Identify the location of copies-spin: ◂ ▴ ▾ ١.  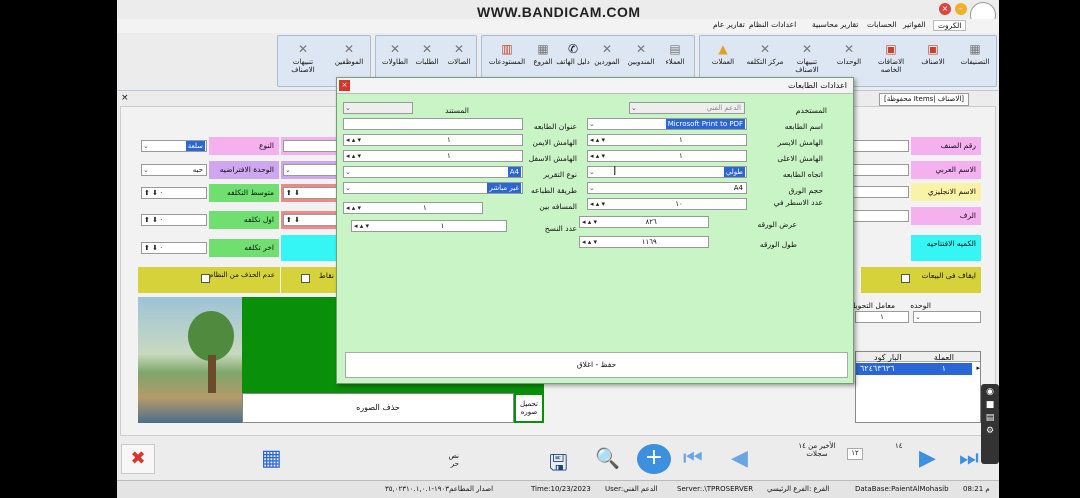
(429, 226).